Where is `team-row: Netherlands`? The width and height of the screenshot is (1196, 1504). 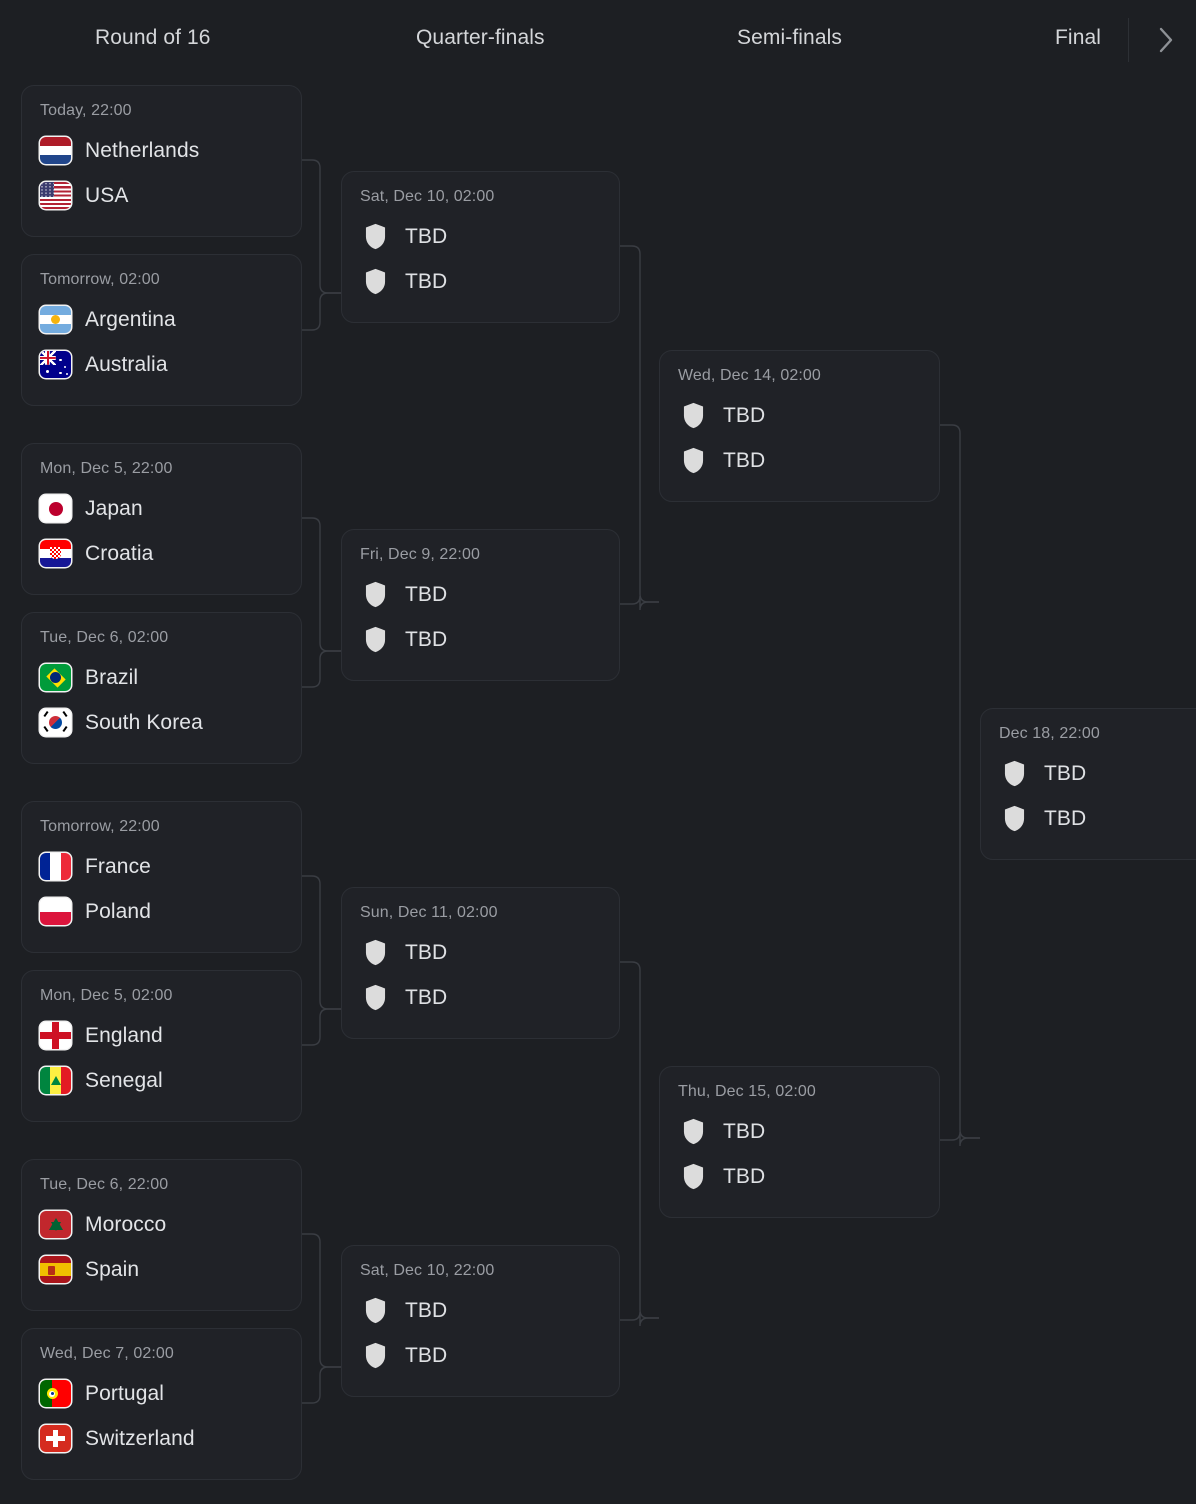
team-row: Netherlands is located at coordinates (161, 150).